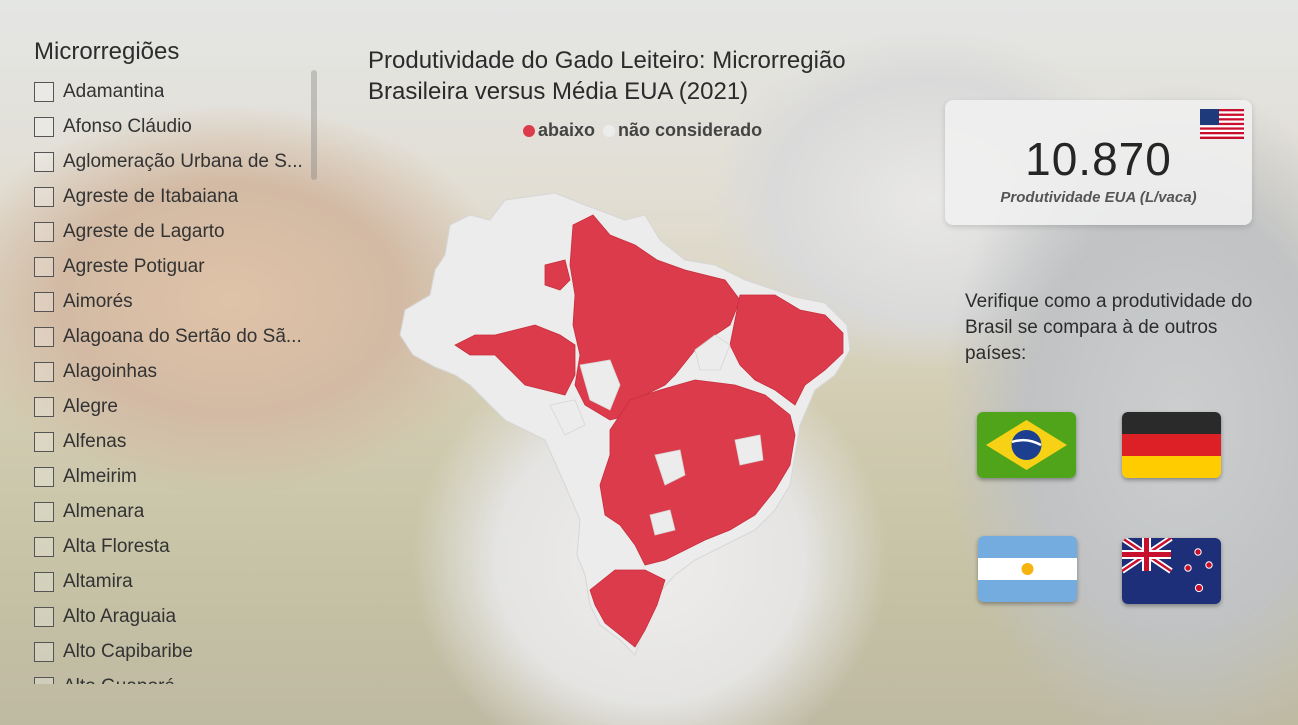  Describe the element at coordinates (609, 130) in the screenshot. I see `legend-dot-not-considered` at that location.